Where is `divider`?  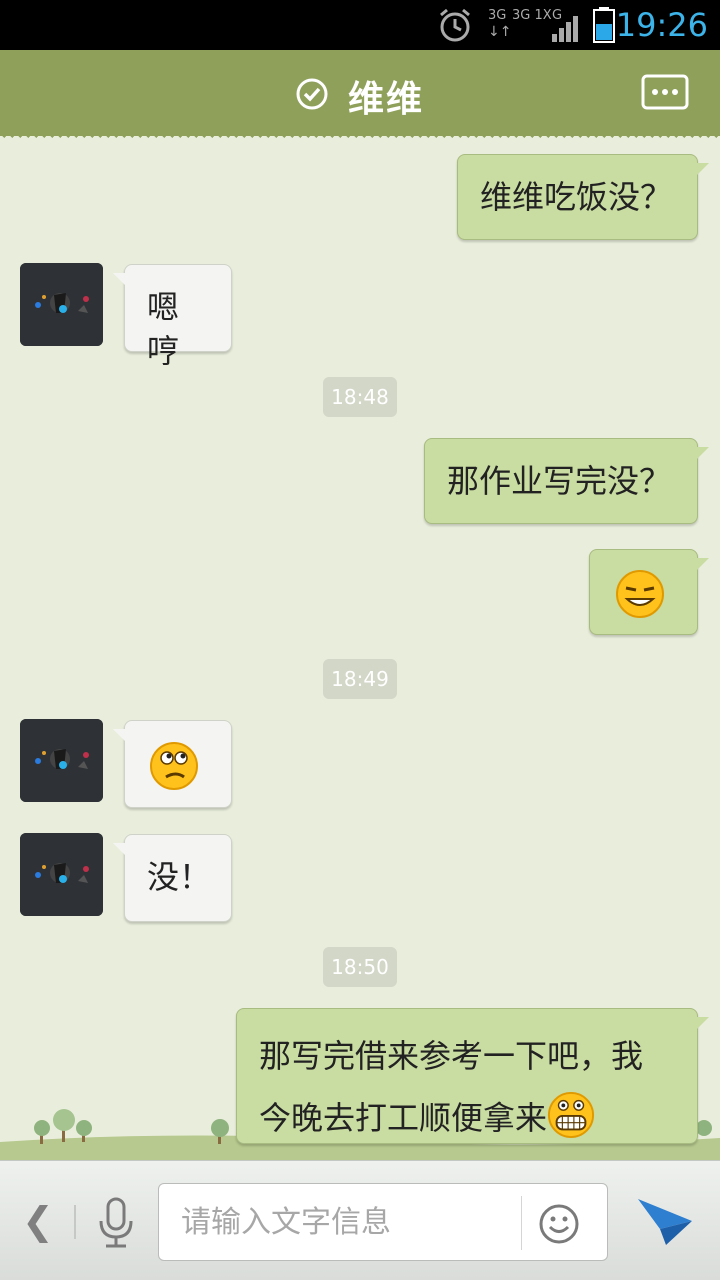
divider is located at coordinates (75, 1222).